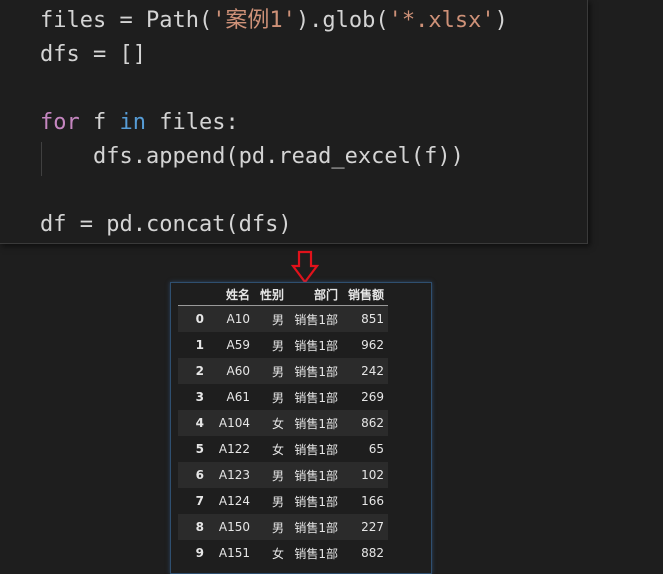 The image size is (663, 574). Describe the element at coordinates (234, 553) in the screenshot. I see `cell-name: A151` at that location.